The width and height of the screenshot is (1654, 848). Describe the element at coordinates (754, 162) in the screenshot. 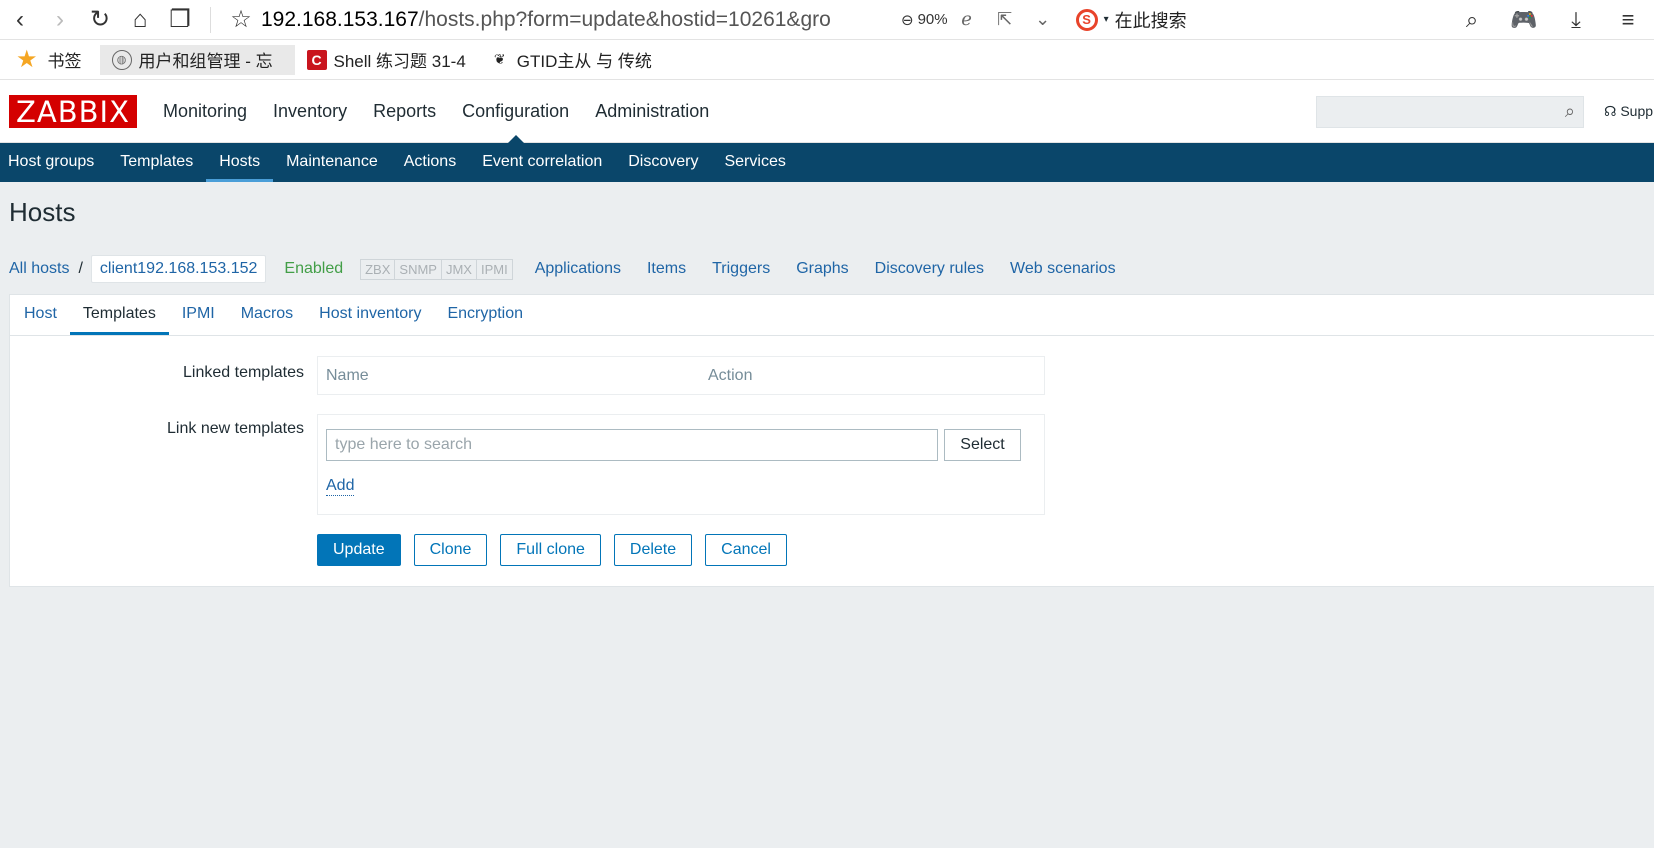

I see `sub-menu-services: Services` at that location.